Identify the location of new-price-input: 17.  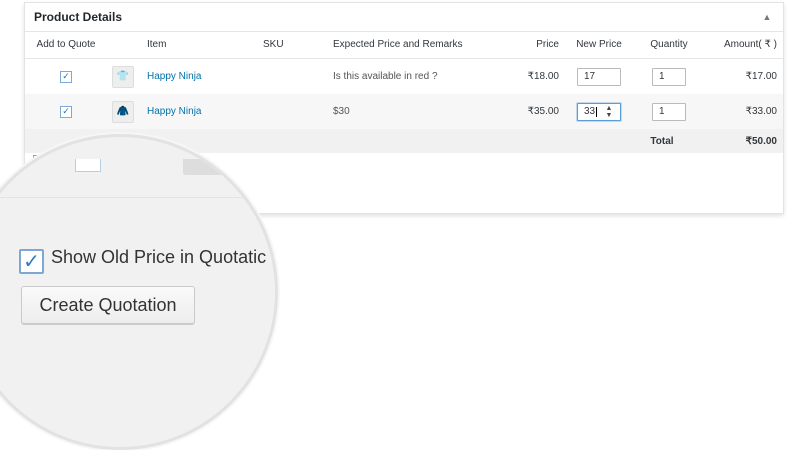
(599, 76).